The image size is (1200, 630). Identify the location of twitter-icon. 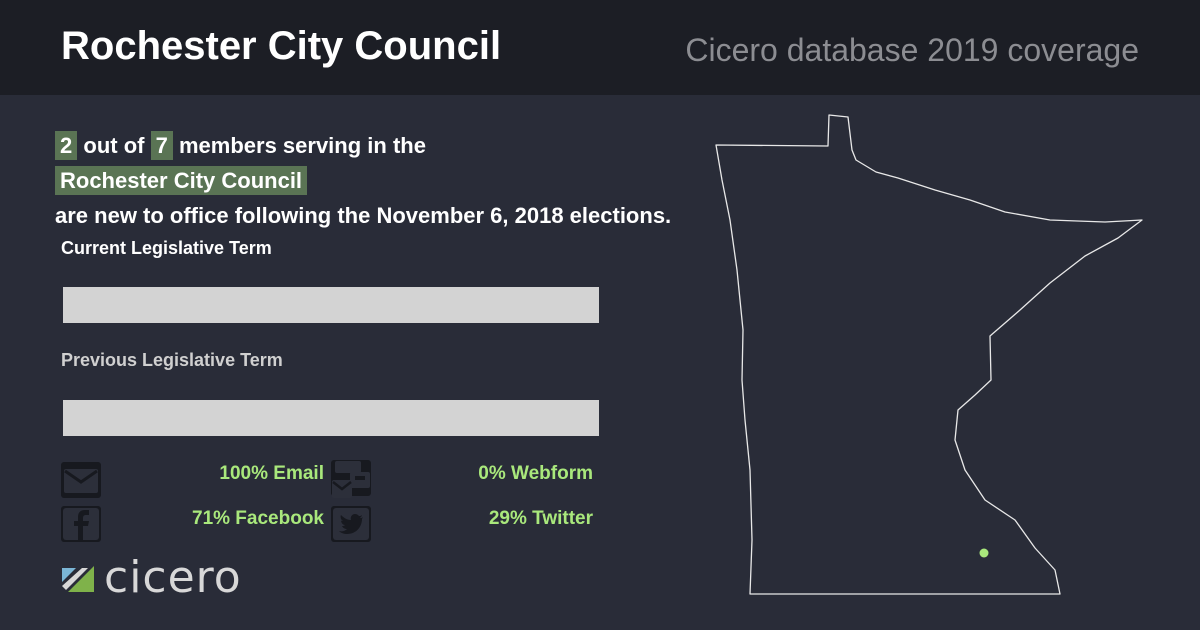
(351, 524).